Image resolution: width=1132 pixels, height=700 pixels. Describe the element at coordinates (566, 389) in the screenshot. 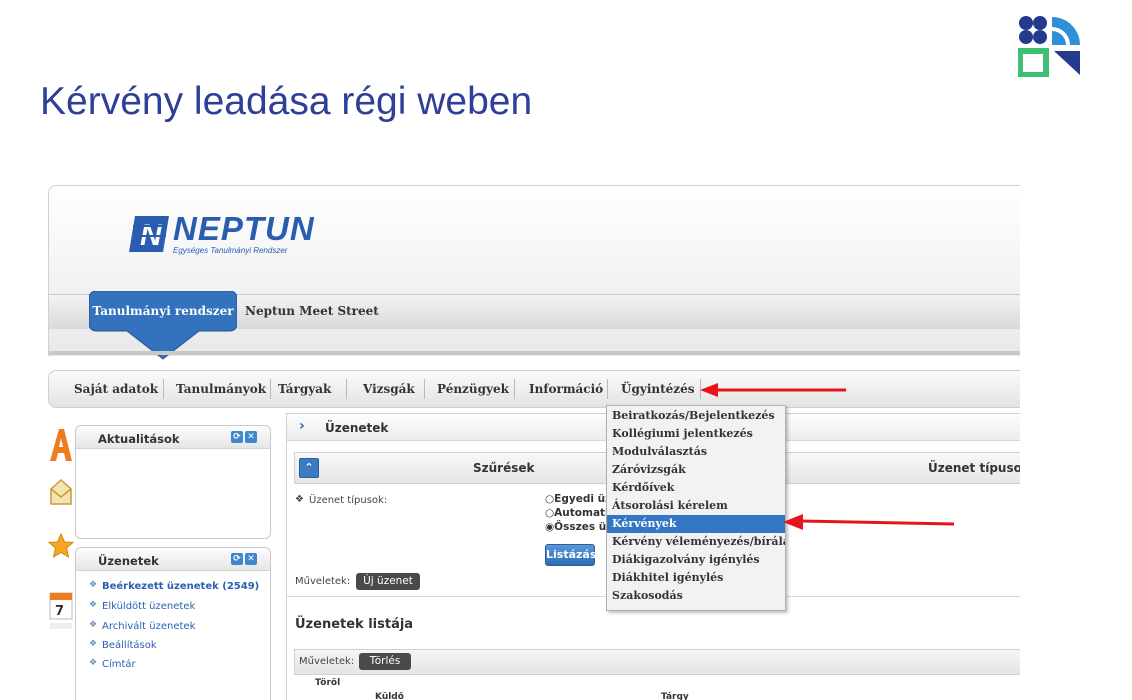

I see `menu-item-informacio: Információ` at that location.